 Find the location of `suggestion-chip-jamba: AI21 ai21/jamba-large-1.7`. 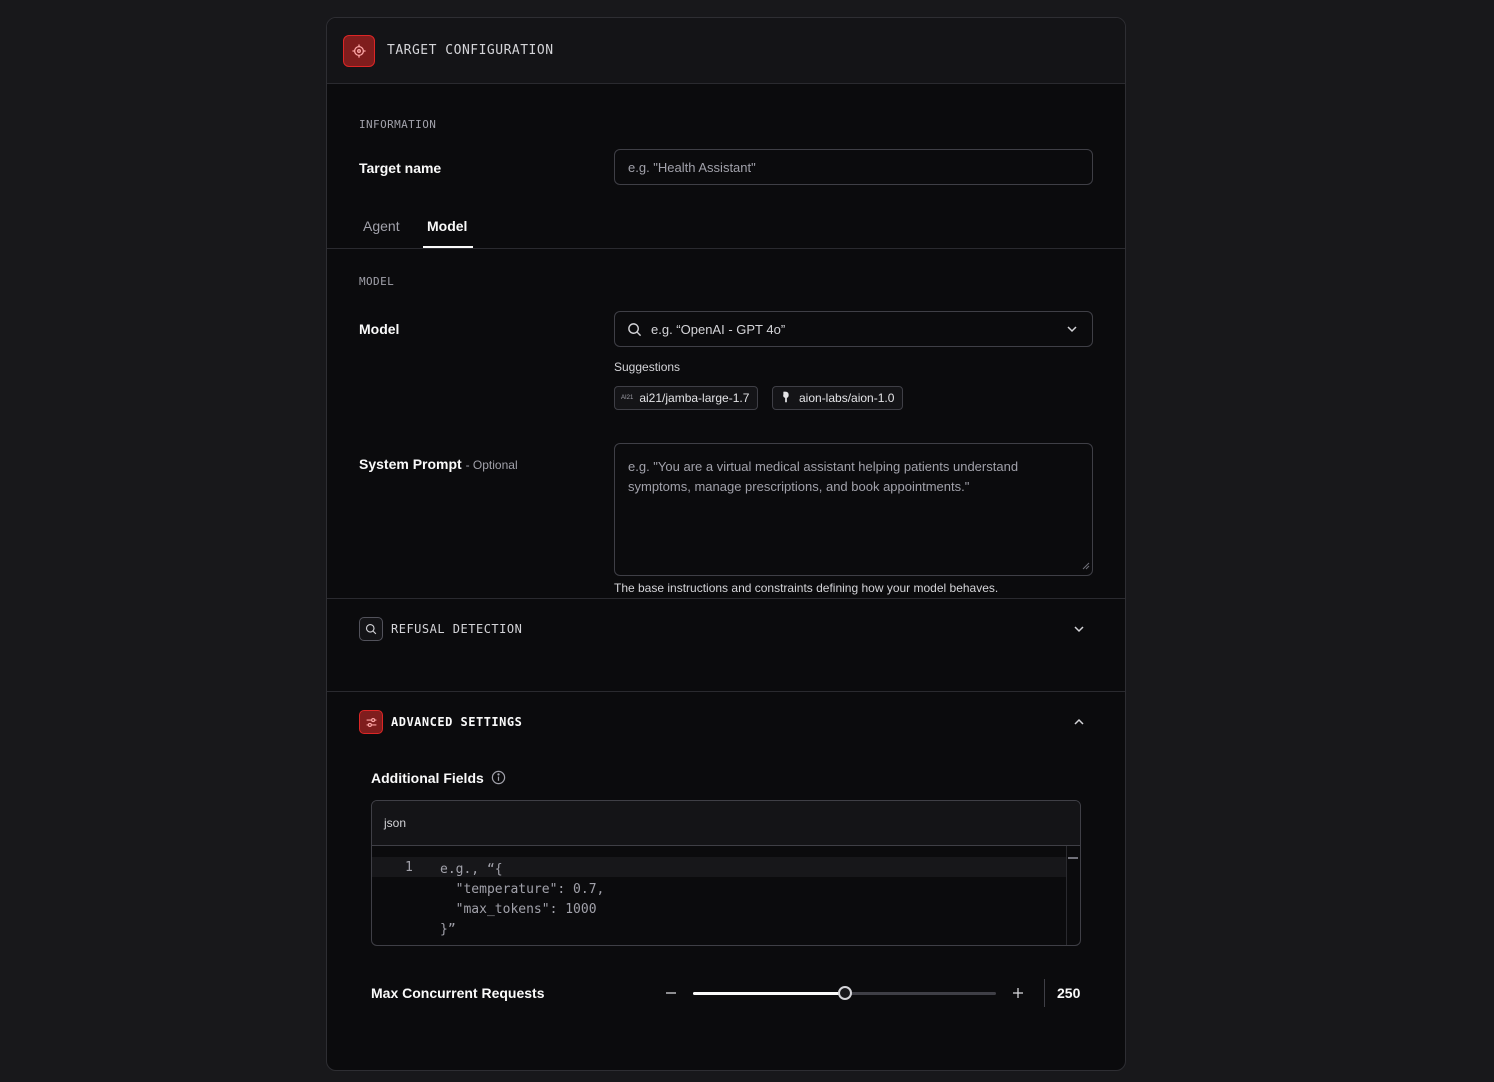

suggestion-chip-jamba: AI21 ai21/jamba-large-1.7 is located at coordinates (686, 398).